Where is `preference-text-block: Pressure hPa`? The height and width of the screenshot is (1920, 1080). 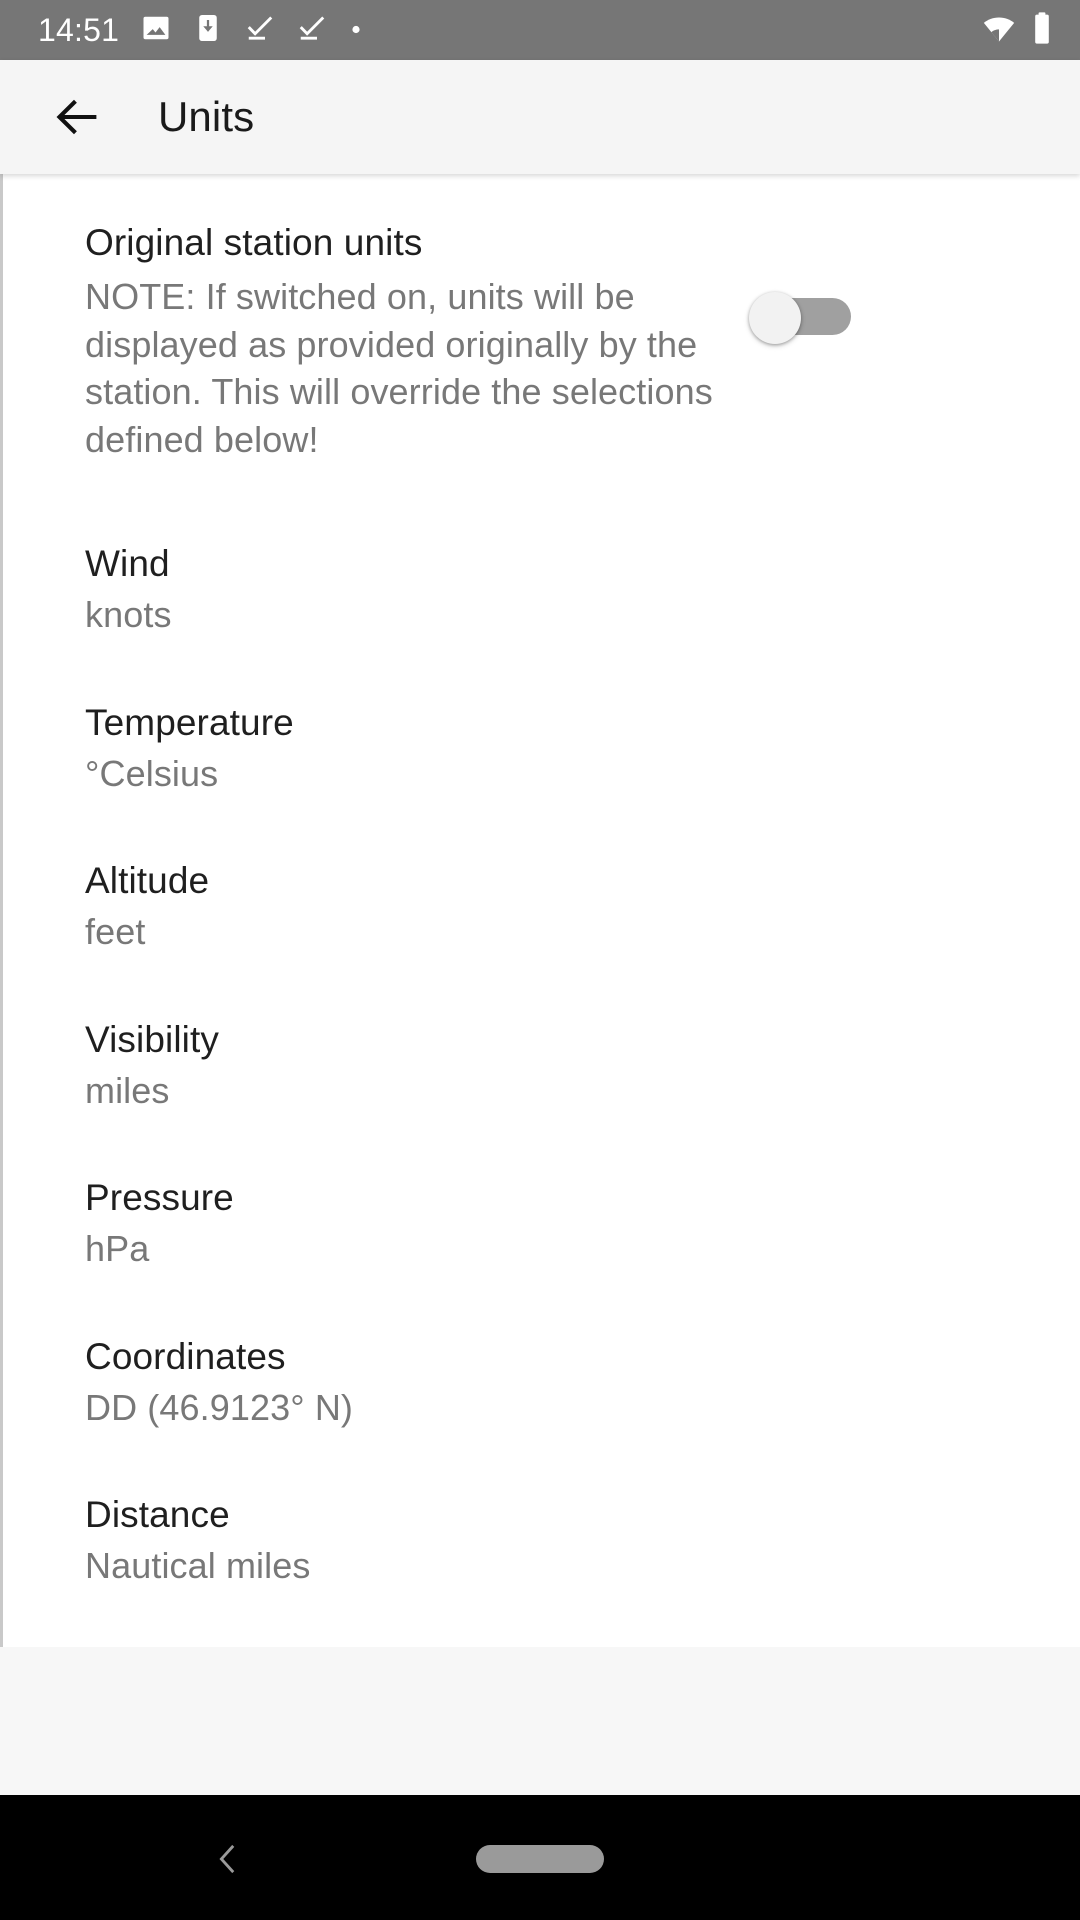 preference-text-block: Pressure hPa is located at coordinates (563, 1223).